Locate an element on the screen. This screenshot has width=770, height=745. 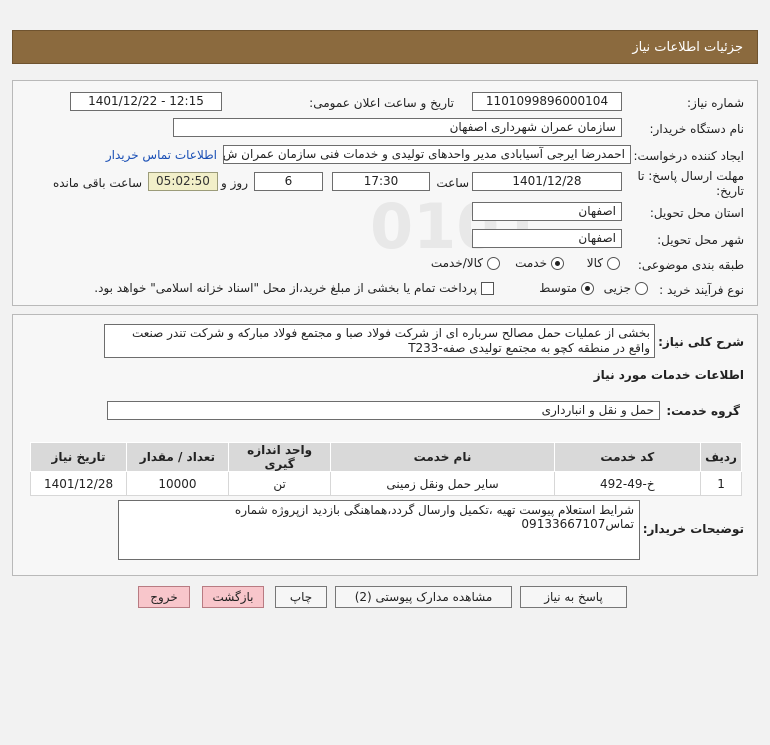
deadline-date-field: 1401/12/28 is located at coordinates (547, 181).